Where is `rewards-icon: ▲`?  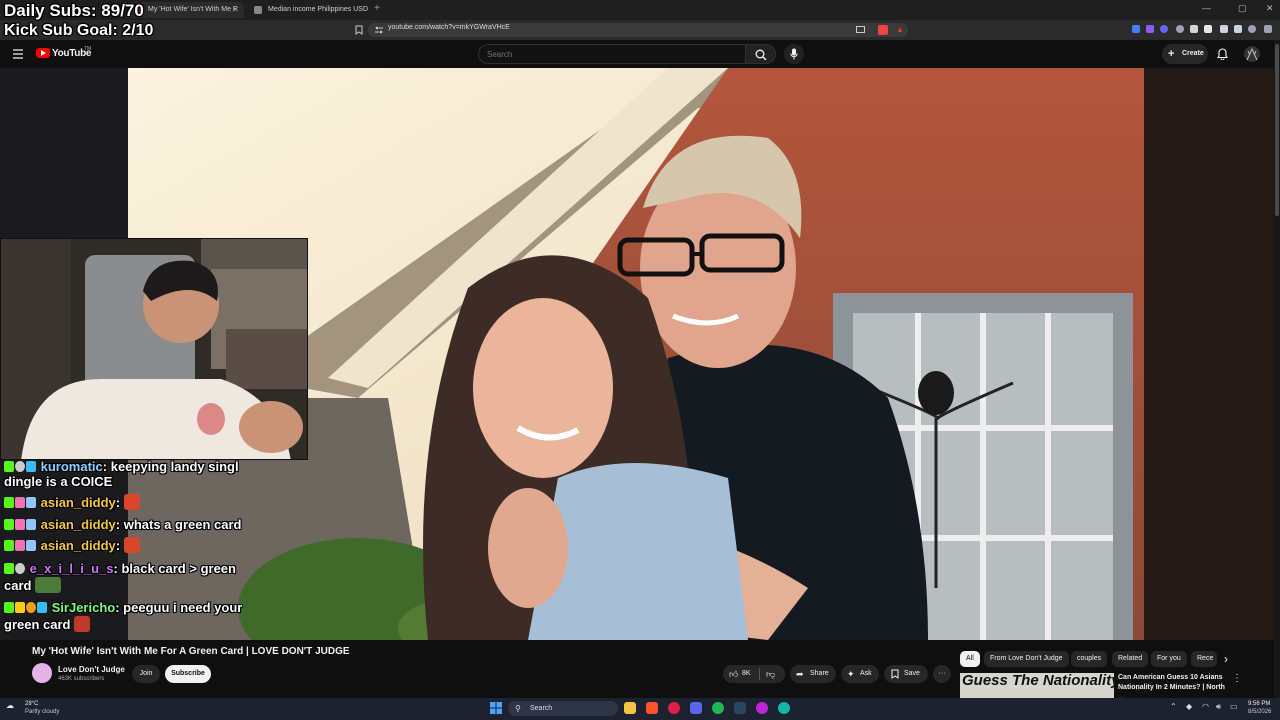 rewards-icon: ▲ is located at coordinates (900, 29).